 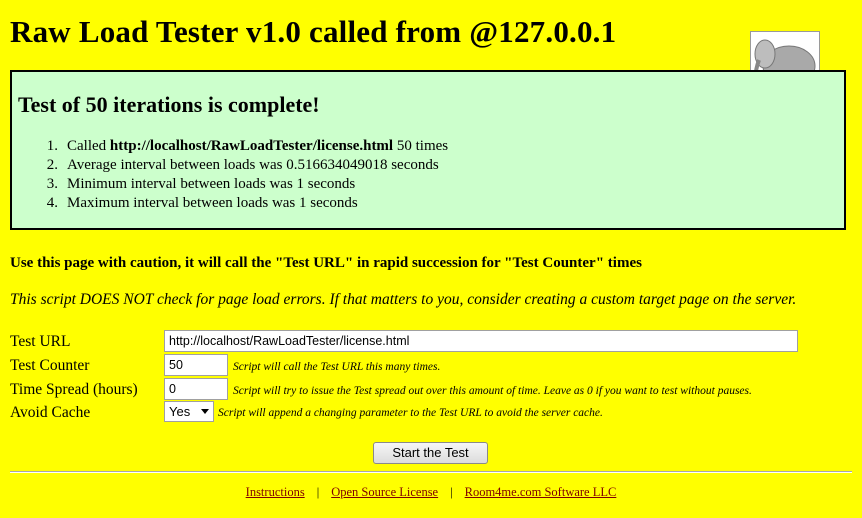 What do you see at coordinates (52, 184) in the screenshot?
I see `result-item-number: 3.` at bounding box center [52, 184].